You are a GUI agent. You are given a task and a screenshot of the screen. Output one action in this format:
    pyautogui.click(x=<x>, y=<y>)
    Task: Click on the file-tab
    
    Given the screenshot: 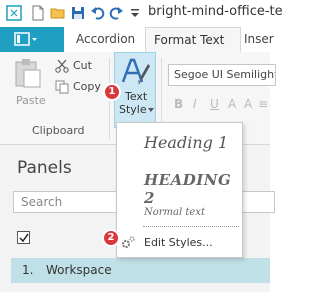 What is the action you would take?
    pyautogui.click(x=32, y=39)
    